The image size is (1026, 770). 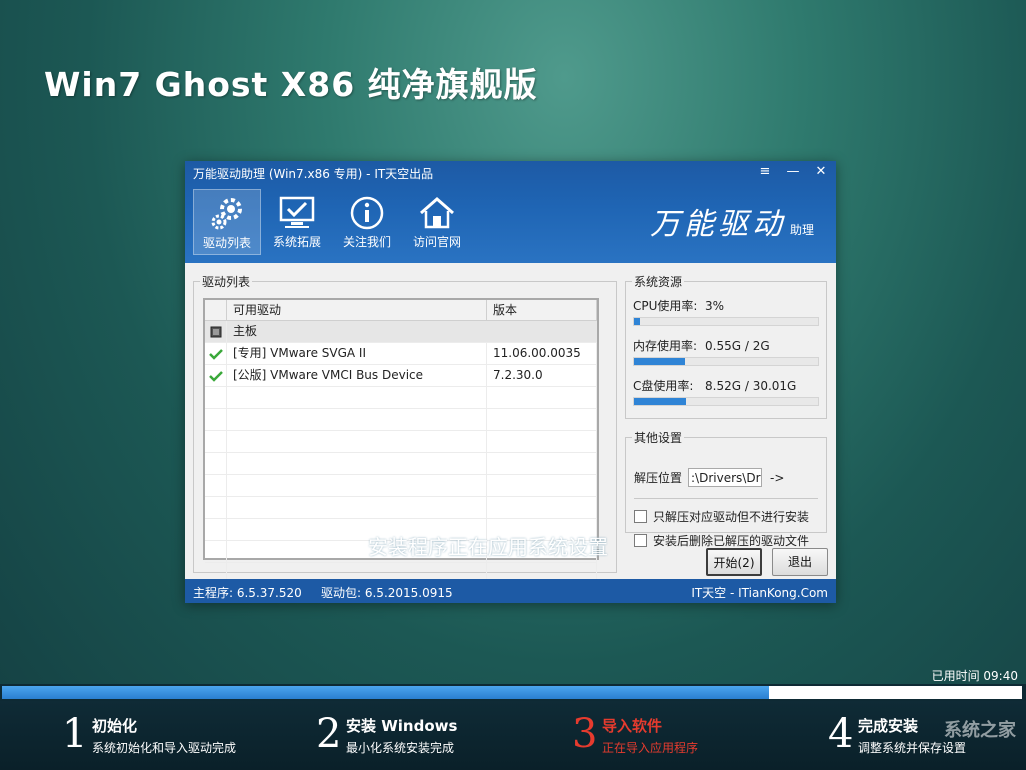 I want to click on minimize-button: —, so click(x=793, y=171).